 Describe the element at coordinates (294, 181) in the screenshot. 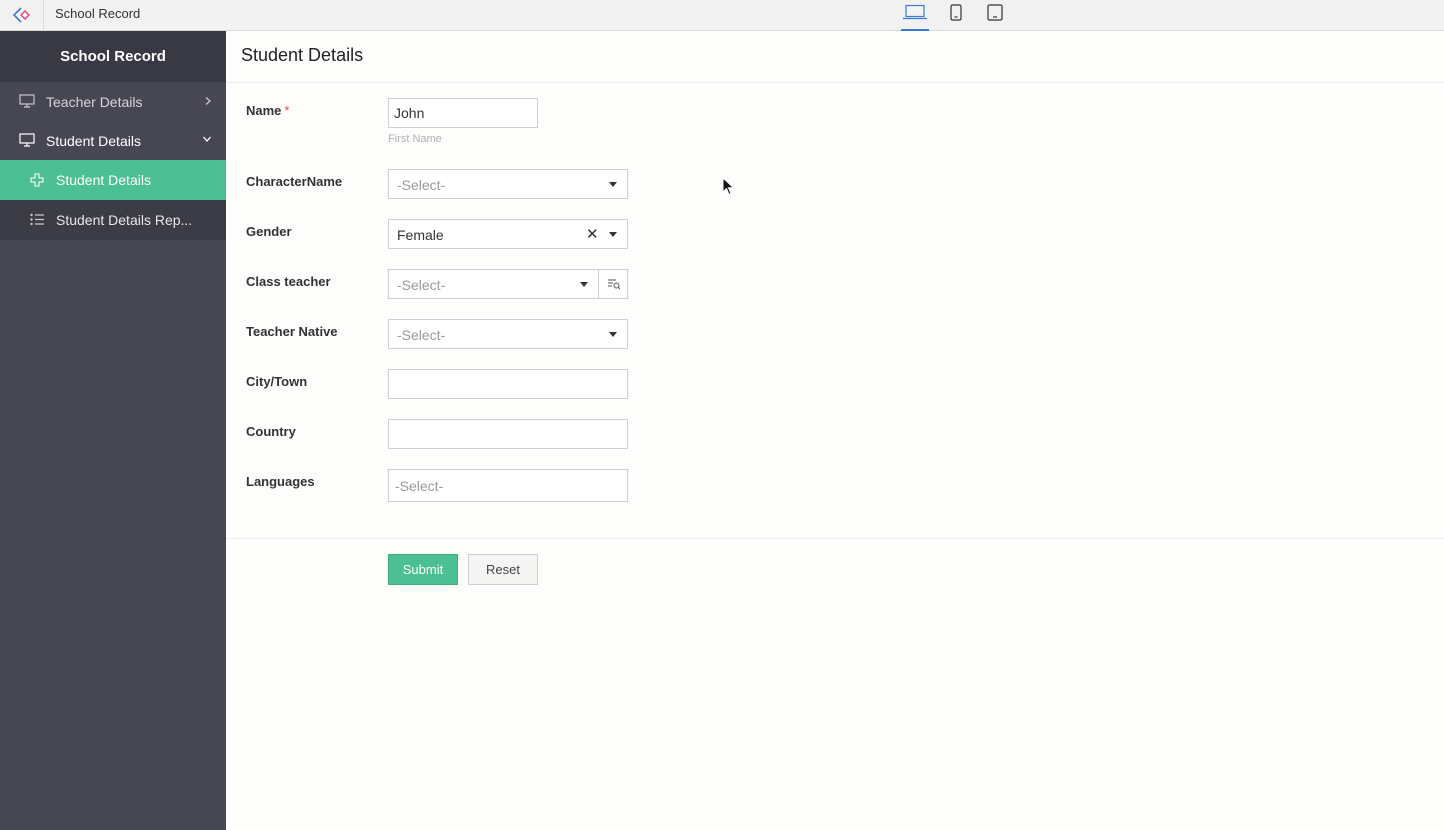

I see `character-name-label: CharacterName` at that location.